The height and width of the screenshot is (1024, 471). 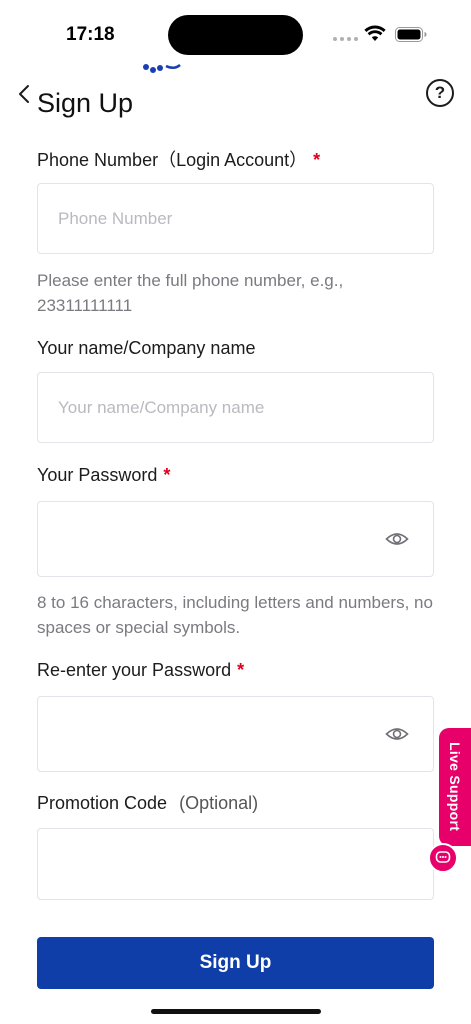 I want to click on live-support-tab: Live Support, so click(x=455, y=787).